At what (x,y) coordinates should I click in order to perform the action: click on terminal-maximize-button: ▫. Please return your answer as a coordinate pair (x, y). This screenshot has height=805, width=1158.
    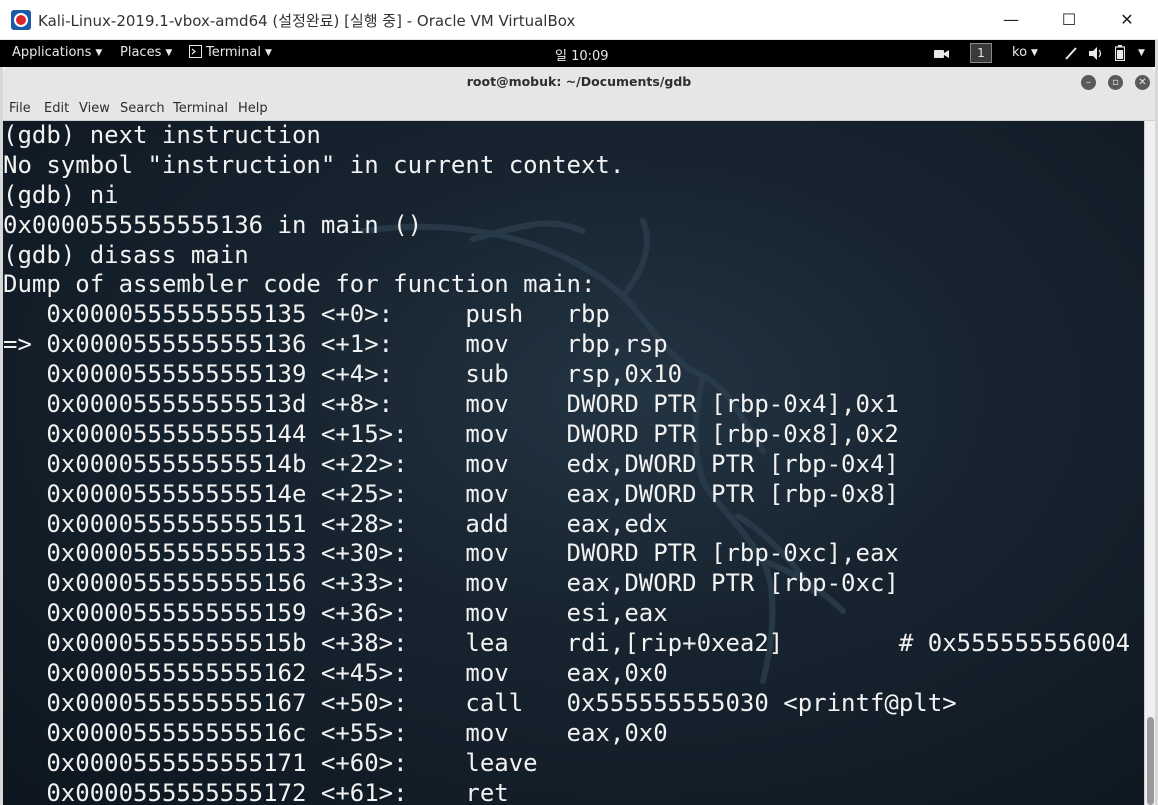
    Looking at the image, I should click on (1115, 82).